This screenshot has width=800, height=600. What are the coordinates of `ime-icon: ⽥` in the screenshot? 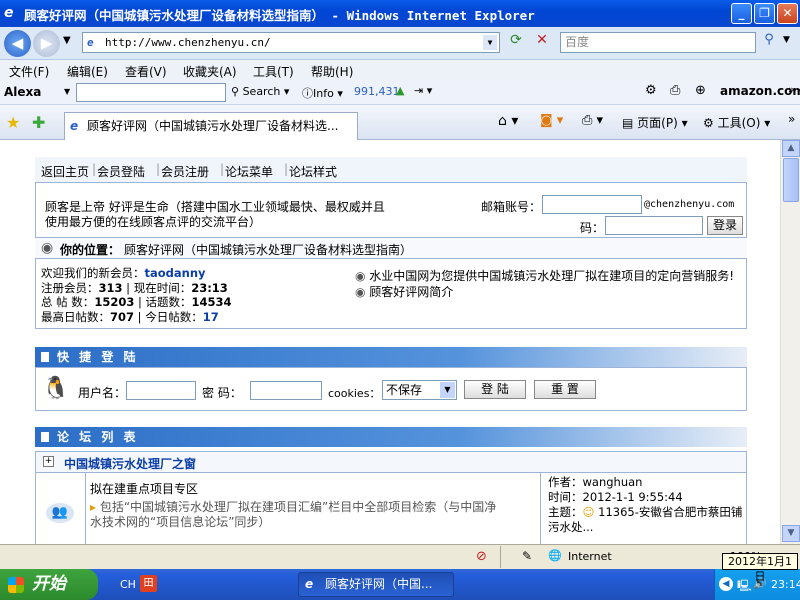 It's located at (148, 583).